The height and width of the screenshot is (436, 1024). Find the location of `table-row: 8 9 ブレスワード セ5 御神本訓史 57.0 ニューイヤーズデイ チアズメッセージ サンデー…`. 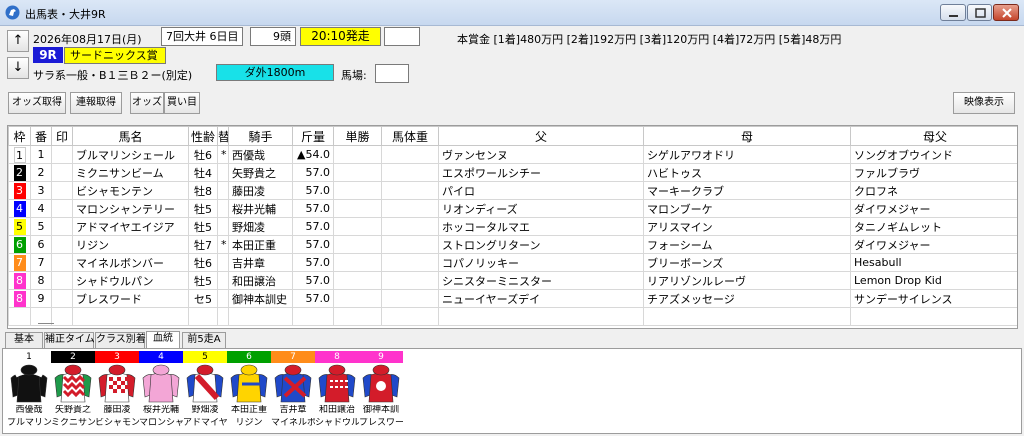

table-row: 8 9 ブレスワード セ5 御神本訓史 57.0 ニューイヤーズデイ チアズメッセージ サンデー… is located at coordinates (512, 298).